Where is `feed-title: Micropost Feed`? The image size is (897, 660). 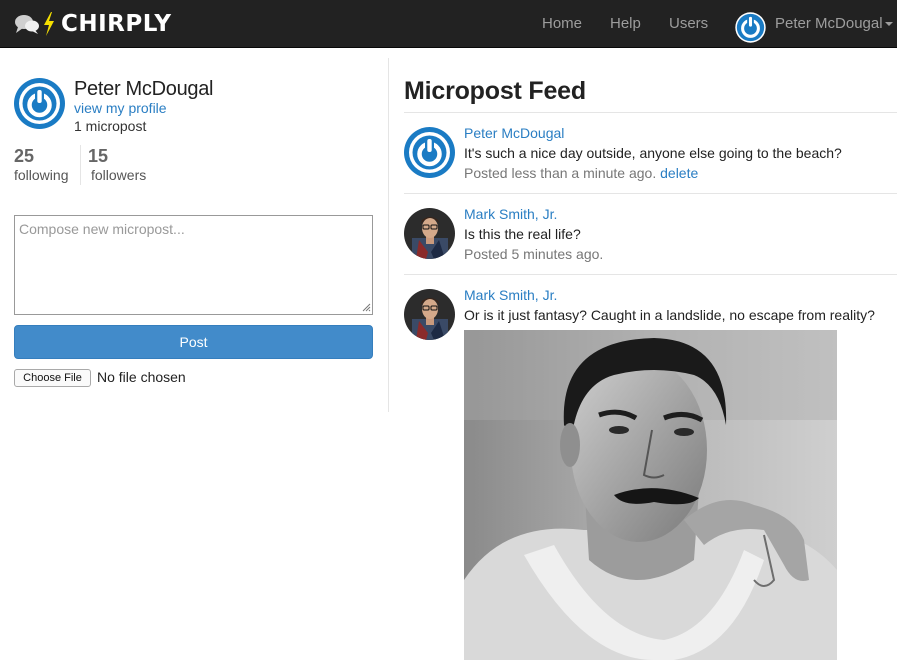 feed-title: Micropost Feed is located at coordinates (495, 91).